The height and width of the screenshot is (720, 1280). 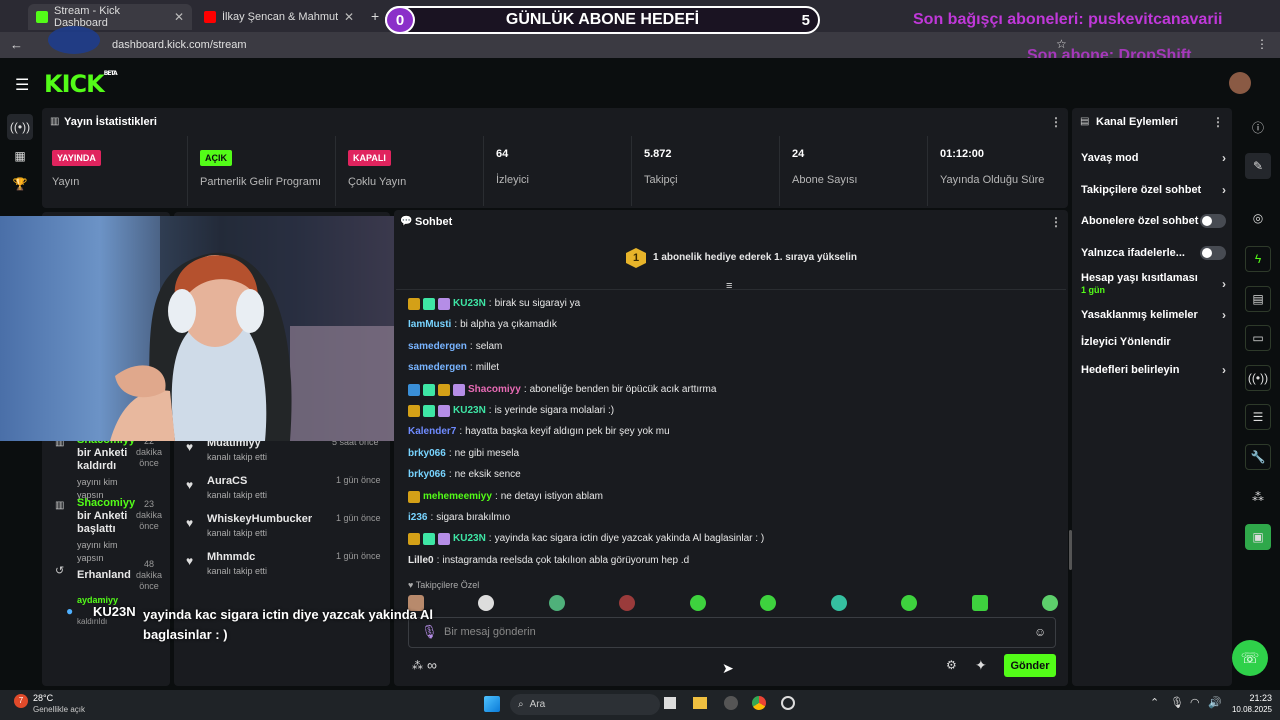 What do you see at coordinates (255, 328) in the screenshot?
I see `webcam-illustration` at bounding box center [255, 328].